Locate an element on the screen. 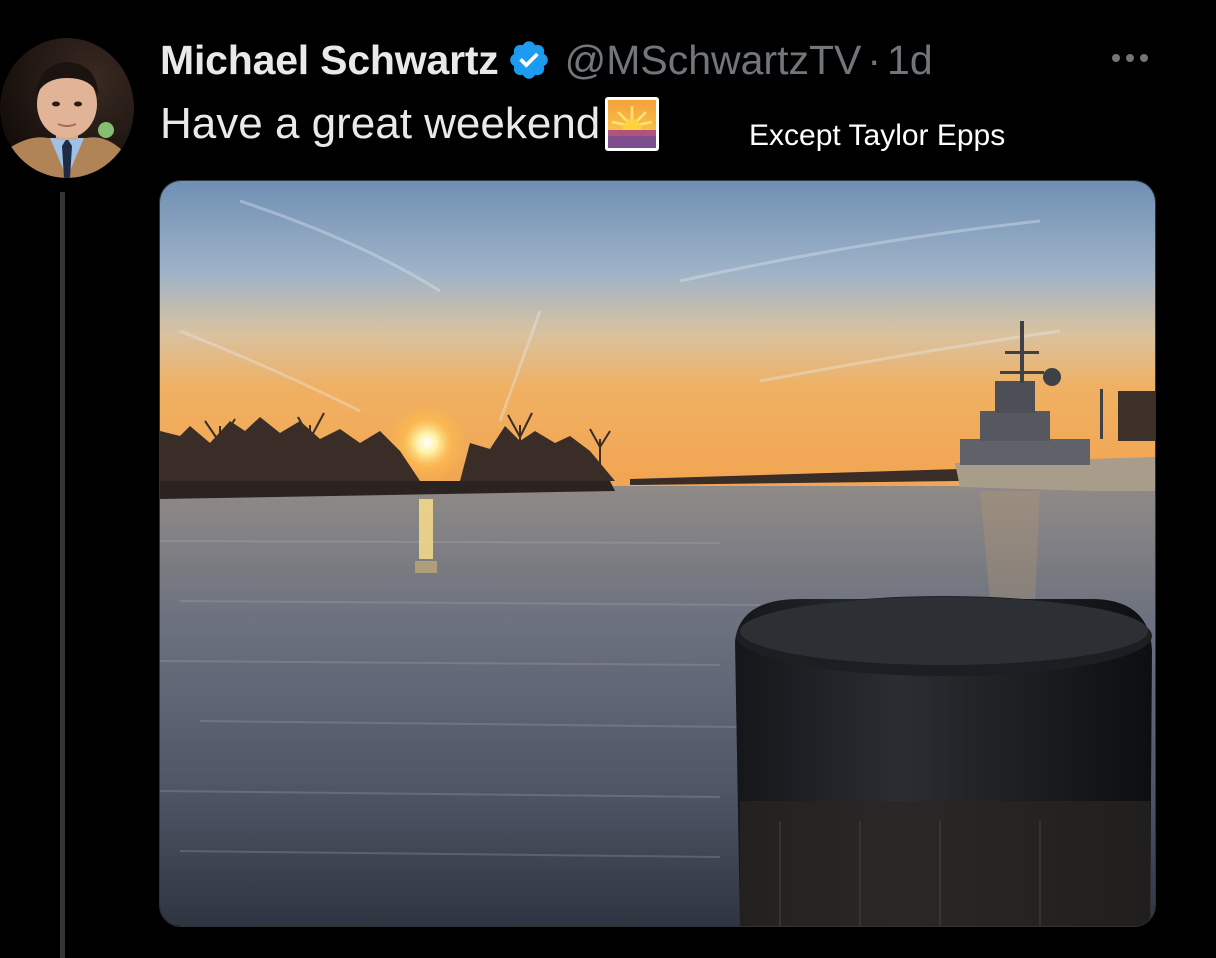 The width and height of the screenshot is (1216, 958). verified-badge-icon is located at coordinates (529, 60).